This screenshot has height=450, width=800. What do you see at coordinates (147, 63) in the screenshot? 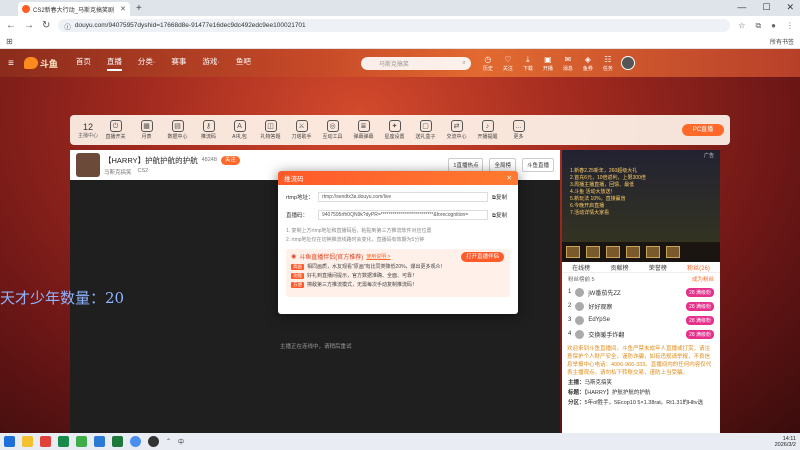
I see `nav-category: 分类·` at bounding box center [147, 63].